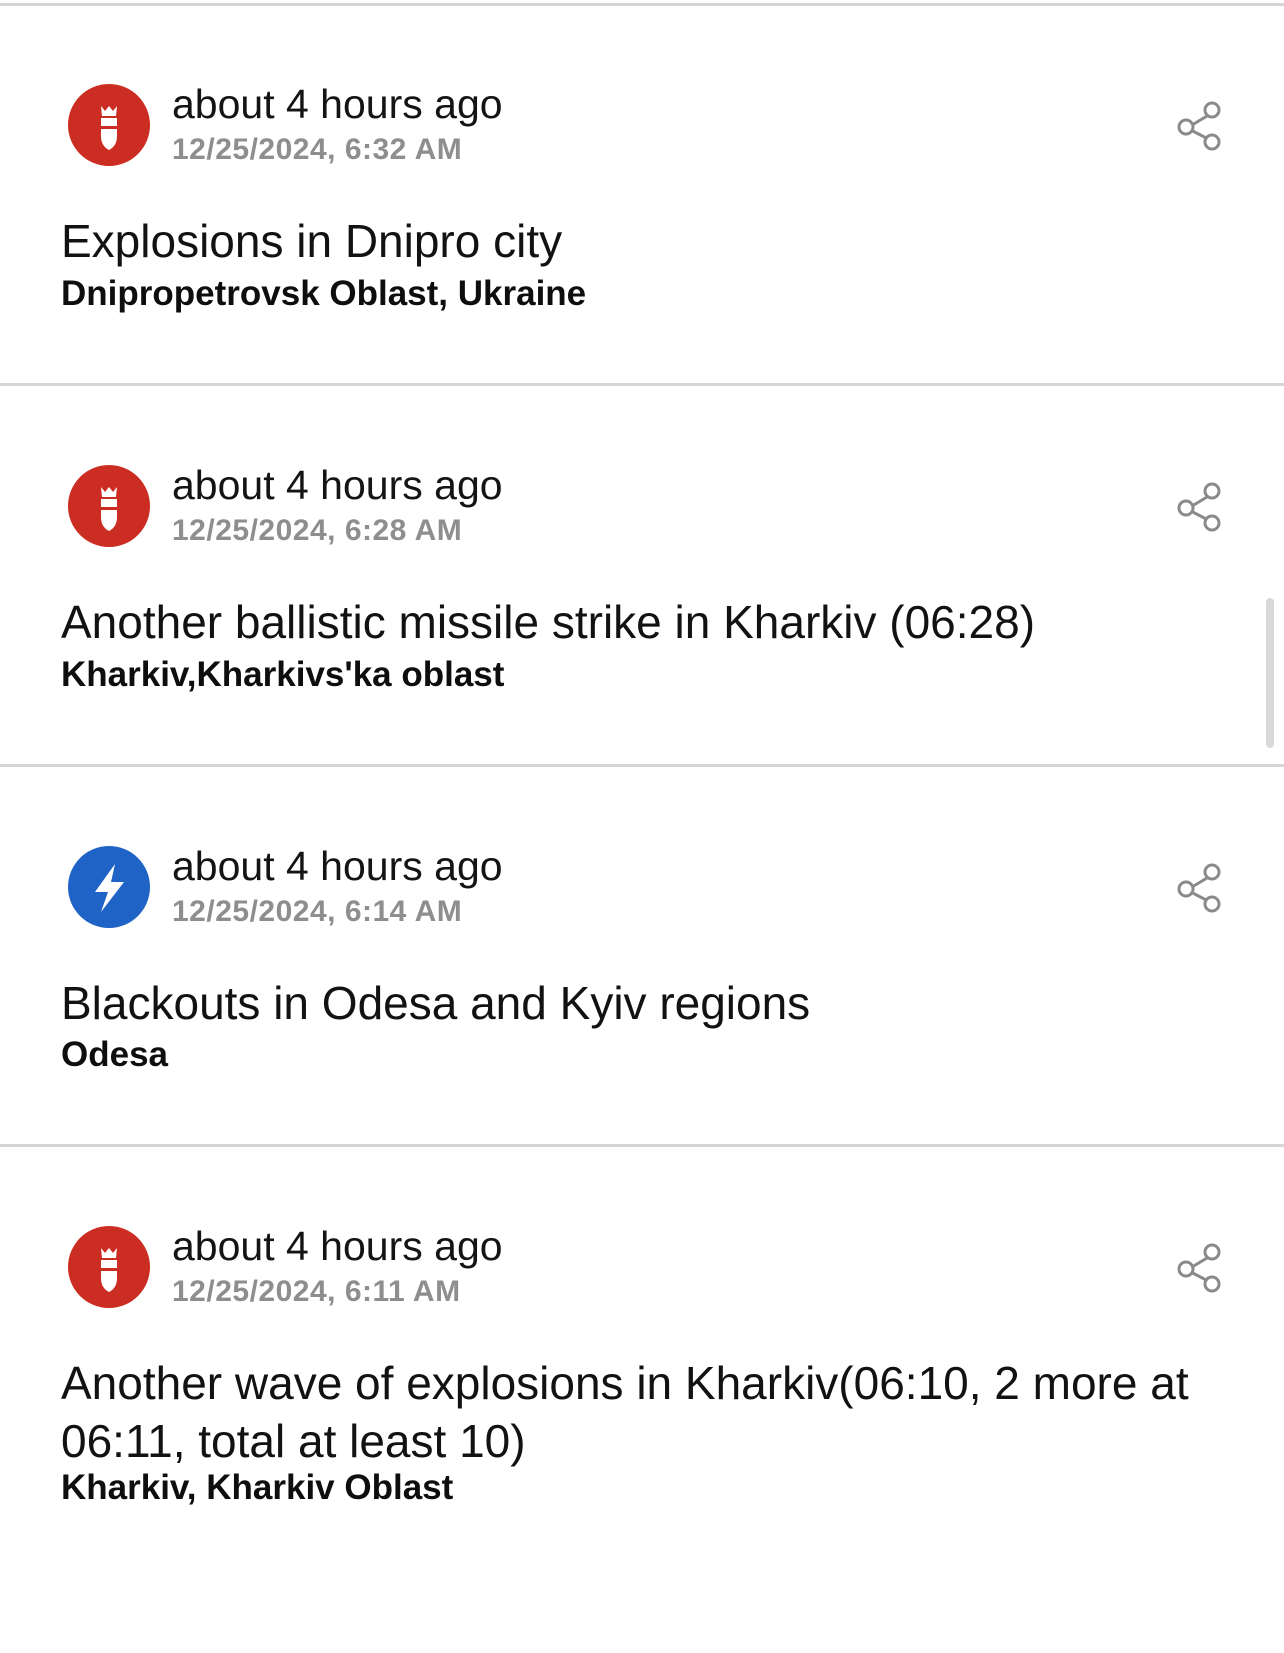  What do you see at coordinates (317, 149) in the screenshot?
I see `timestamp: 12/25/2024, 6:32 AM` at bounding box center [317, 149].